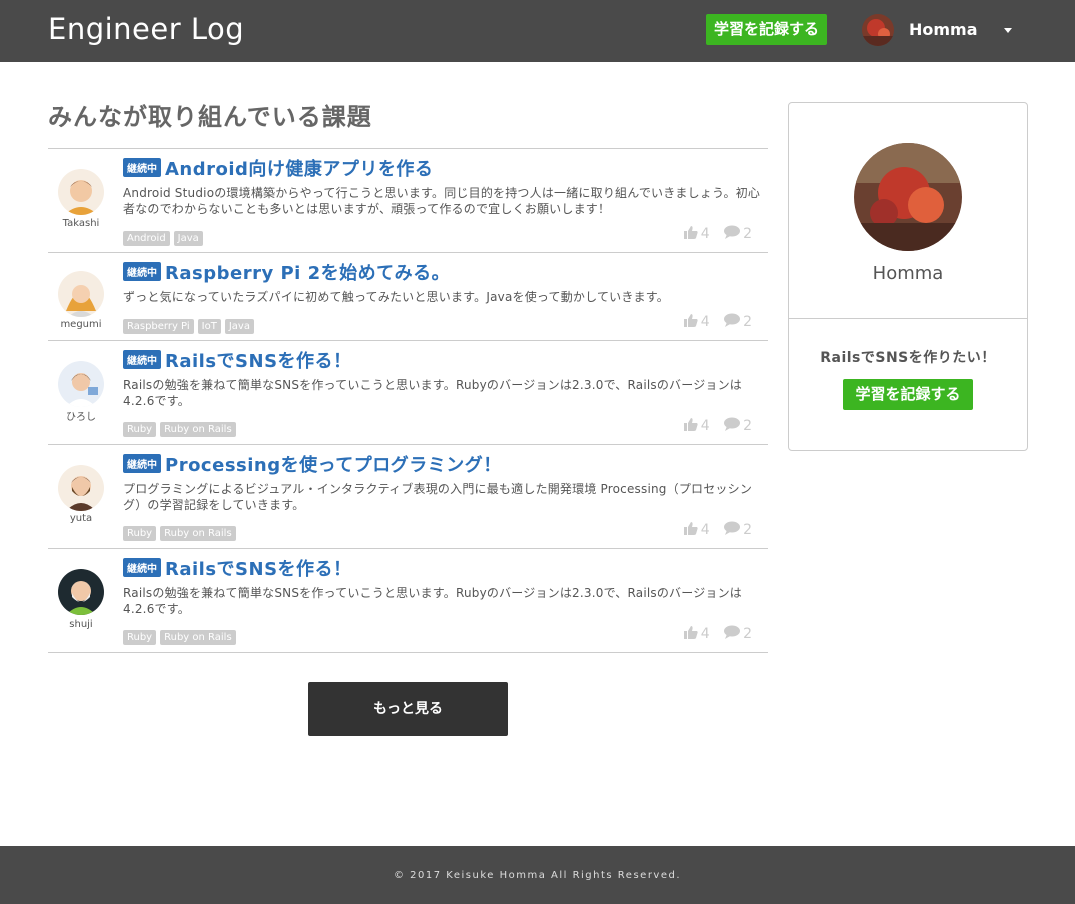  I want to click on user-name: ひろし, so click(81, 417).